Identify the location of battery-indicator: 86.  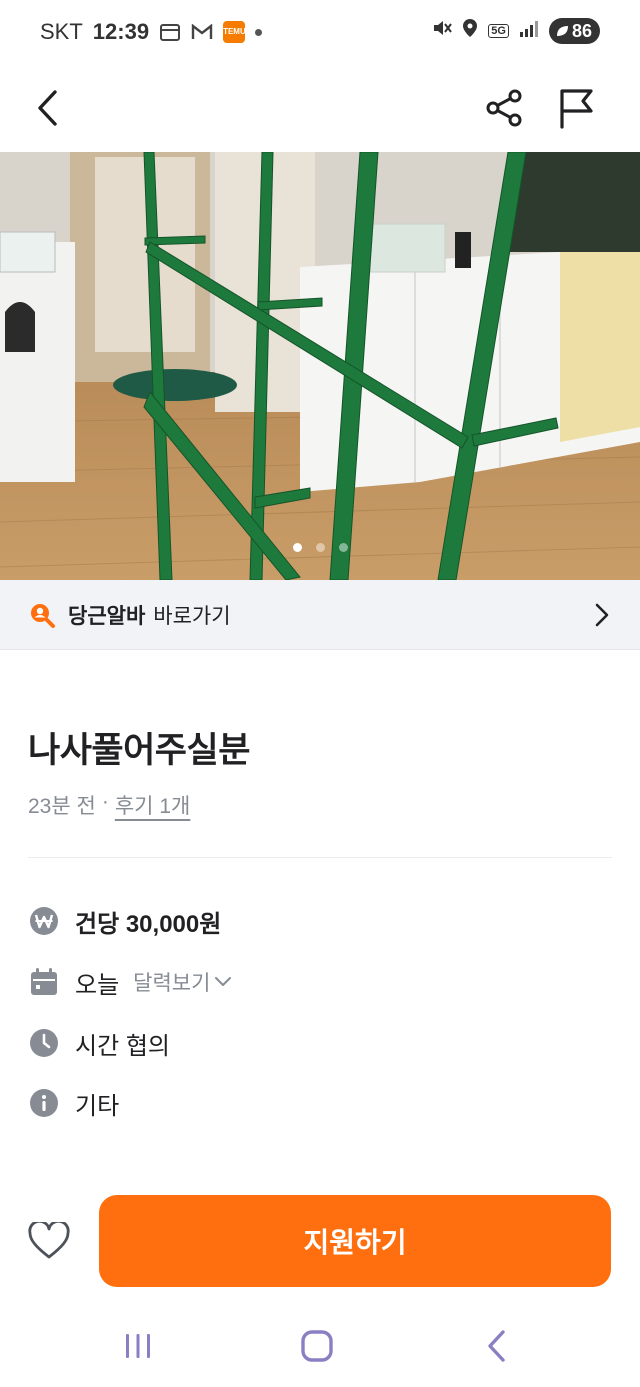
(574, 31).